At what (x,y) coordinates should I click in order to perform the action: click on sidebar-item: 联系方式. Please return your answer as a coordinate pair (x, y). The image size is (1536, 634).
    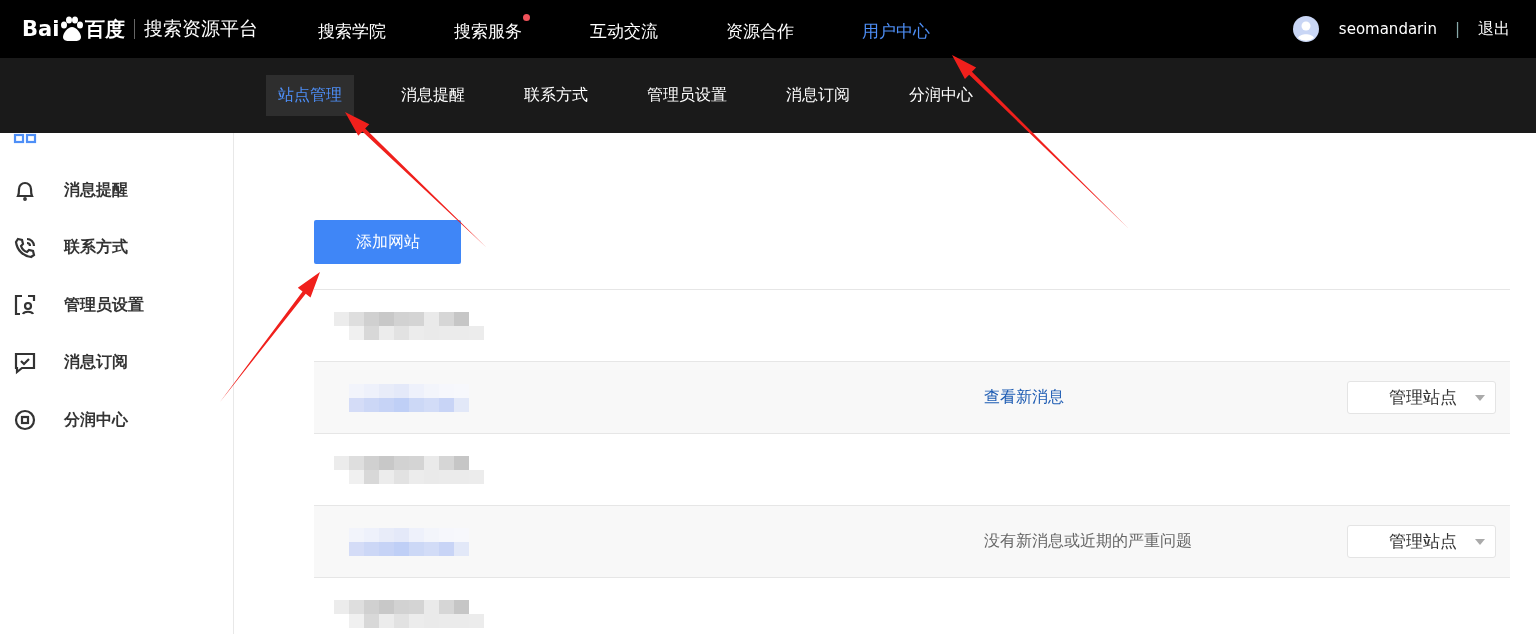
    Looking at the image, I should click on (116, 248).